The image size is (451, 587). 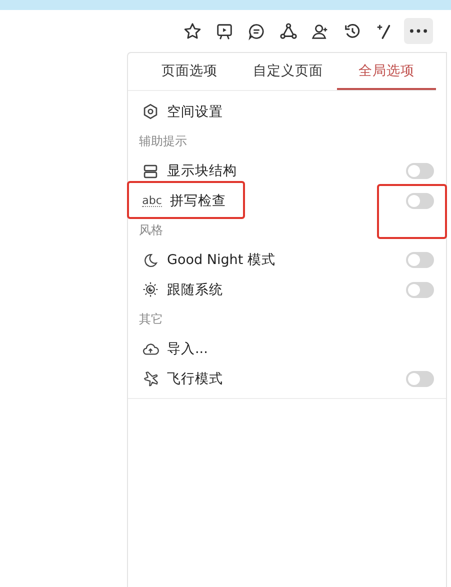 I want to click on menu-item: 拼写检查, so click(x=284, y=201).